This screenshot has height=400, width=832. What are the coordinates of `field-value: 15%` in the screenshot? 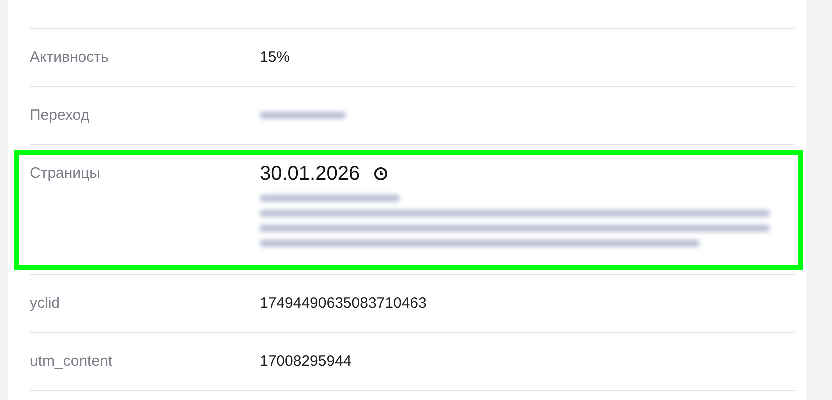 It's located at (276, 58).